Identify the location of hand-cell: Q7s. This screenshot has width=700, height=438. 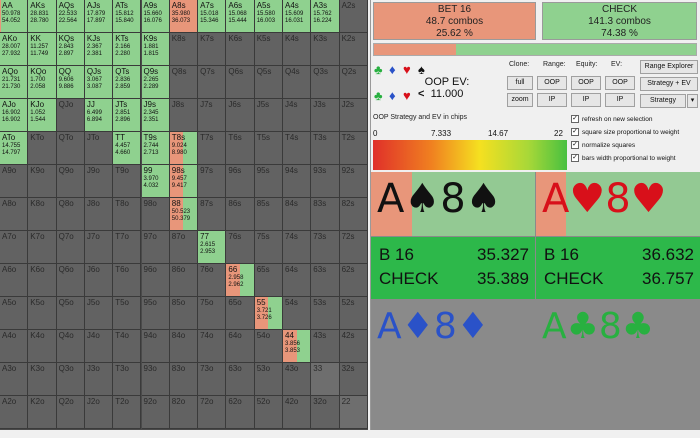
(212, 82).